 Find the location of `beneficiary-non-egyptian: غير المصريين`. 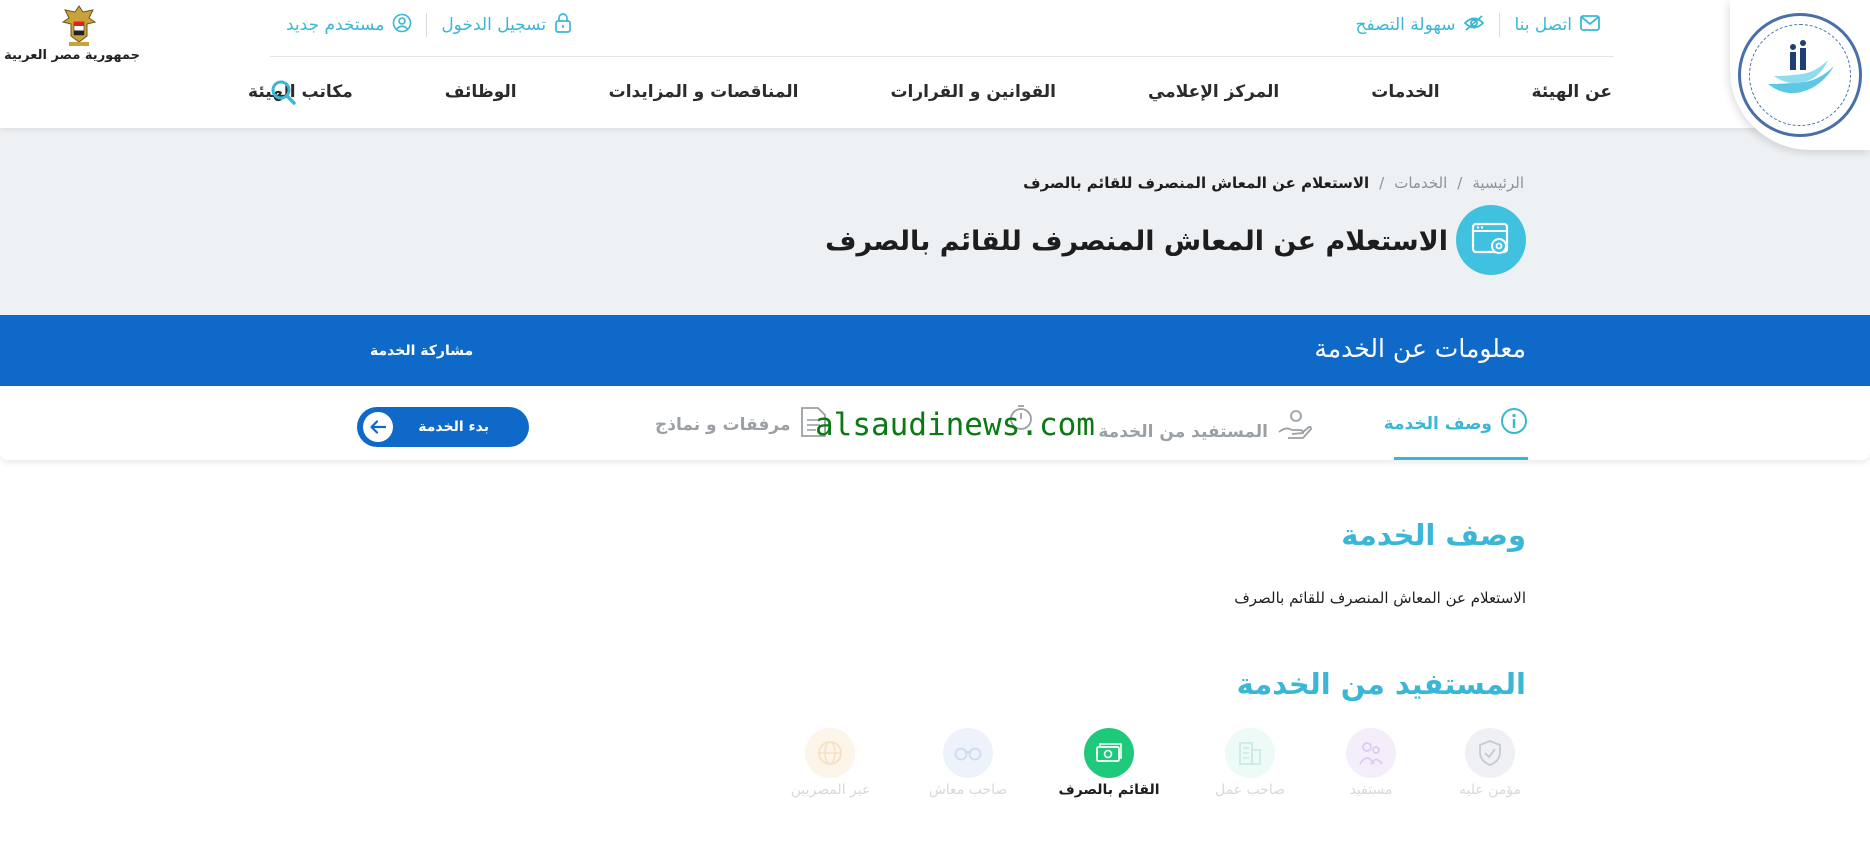

beneficiary-non-egyptian: غير المصريين is located at coordinates (830, 763).